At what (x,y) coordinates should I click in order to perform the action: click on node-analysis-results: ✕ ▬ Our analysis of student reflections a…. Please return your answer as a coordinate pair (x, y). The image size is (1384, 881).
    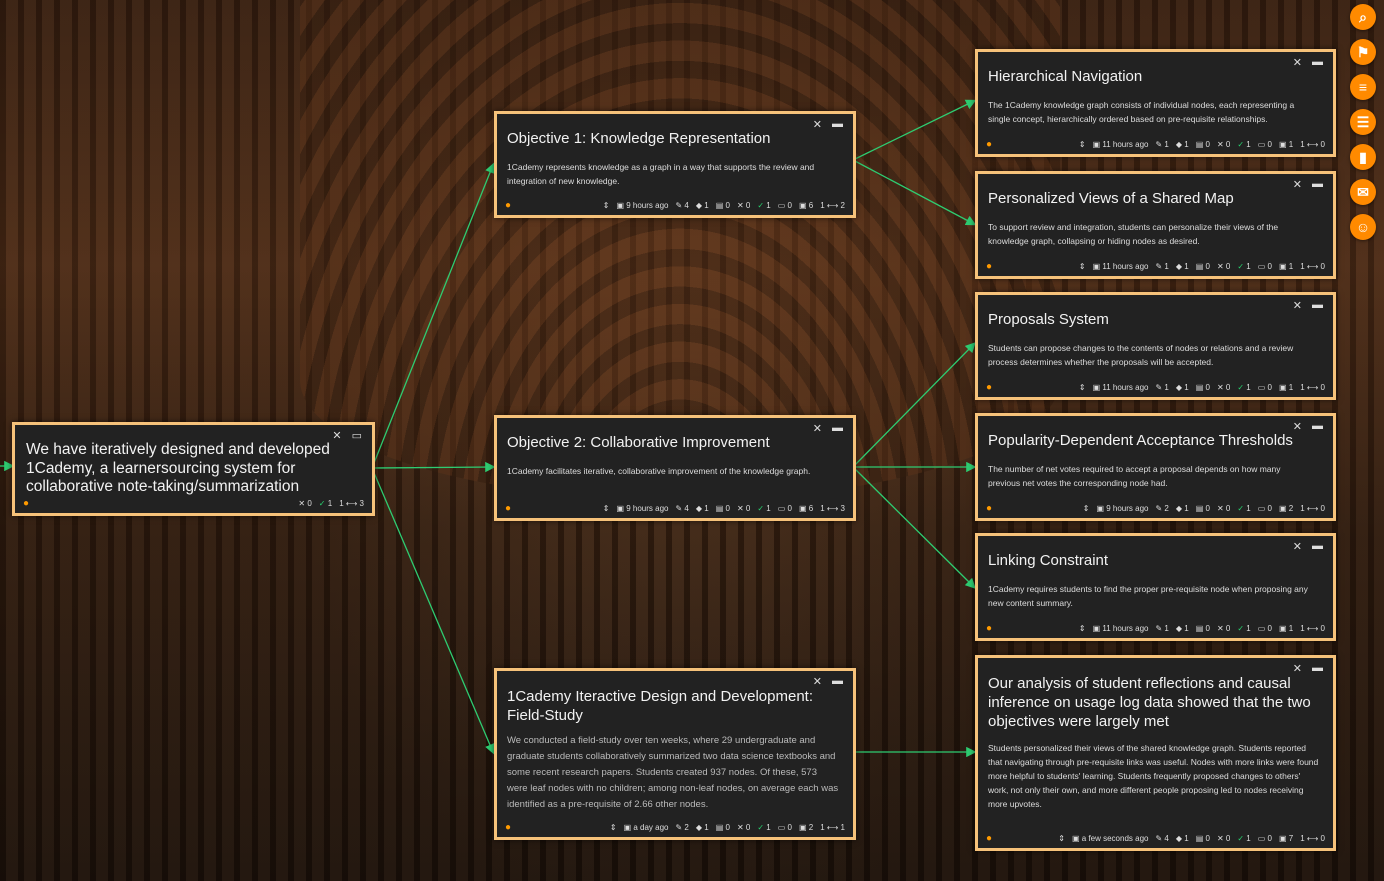
    Looking at the image, I should click on (1155, 753).